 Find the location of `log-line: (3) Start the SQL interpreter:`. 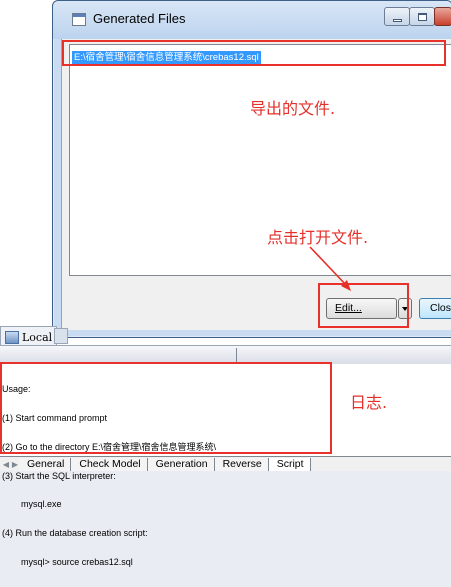

log-line: (3) Start the SQL interpreter: is located at coordinates (59, 475).